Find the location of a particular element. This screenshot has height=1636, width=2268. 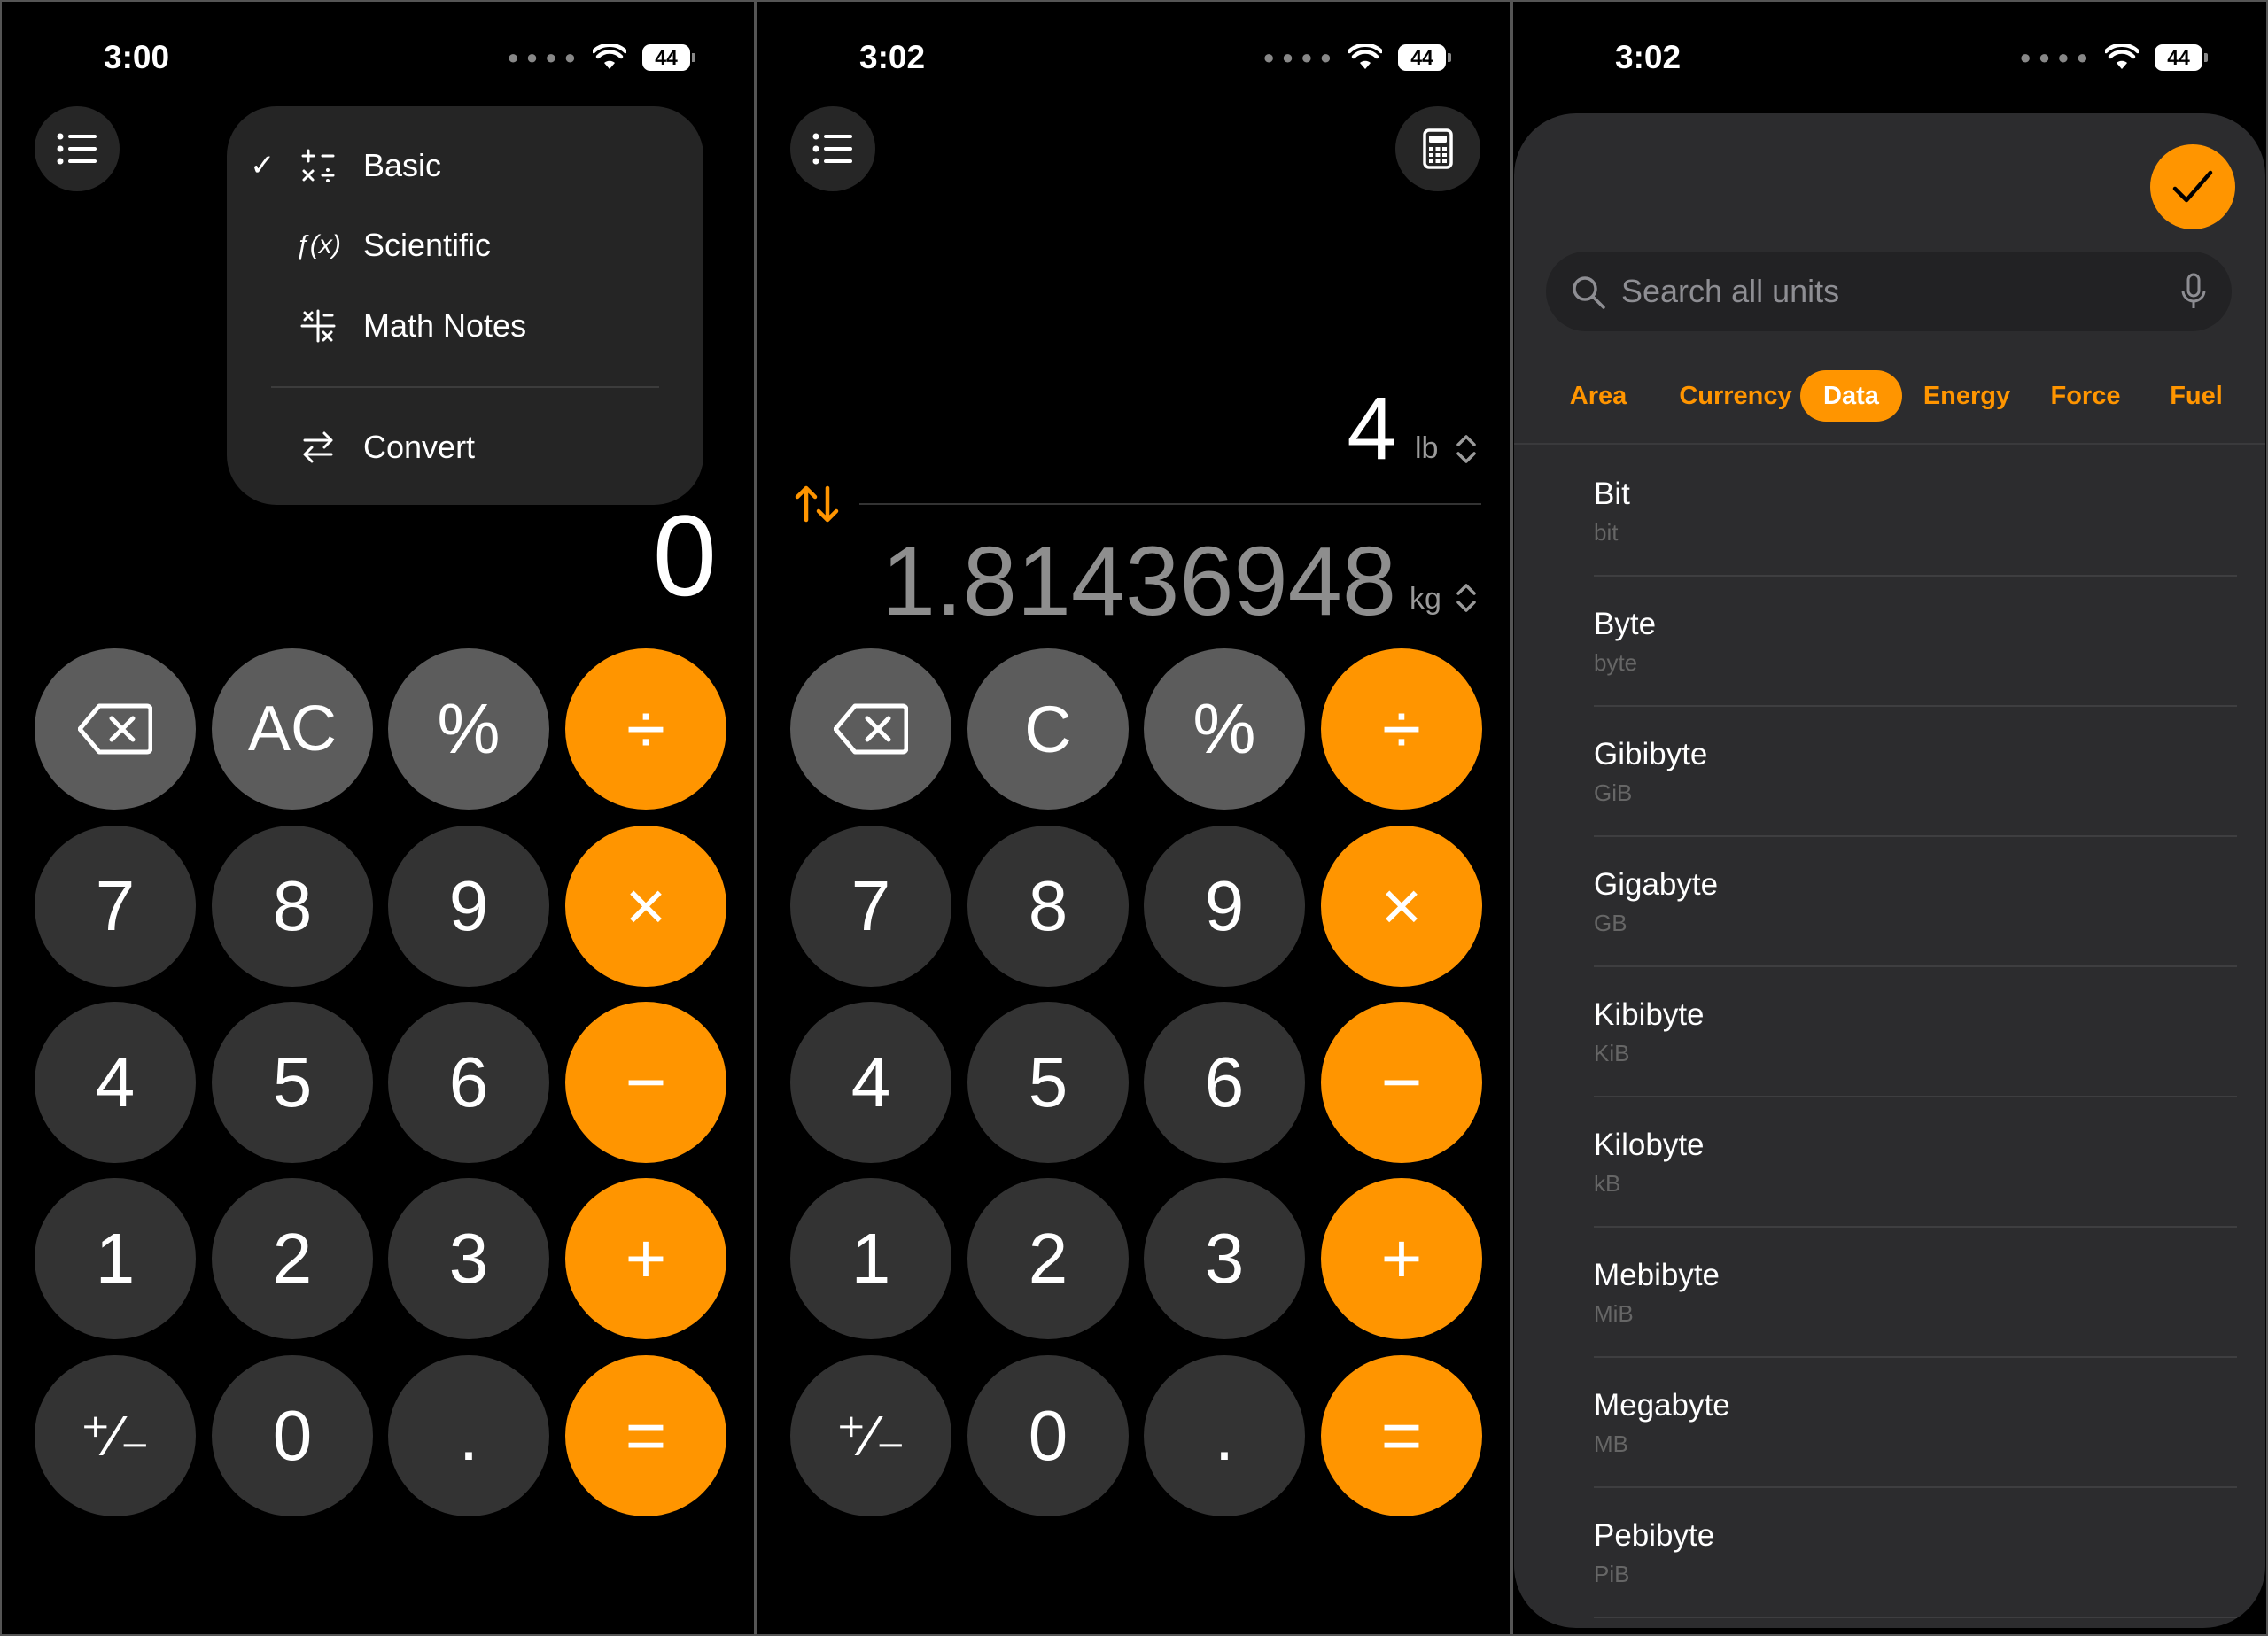

menu-label-convert: Convert is located at coordinates (419, 447).